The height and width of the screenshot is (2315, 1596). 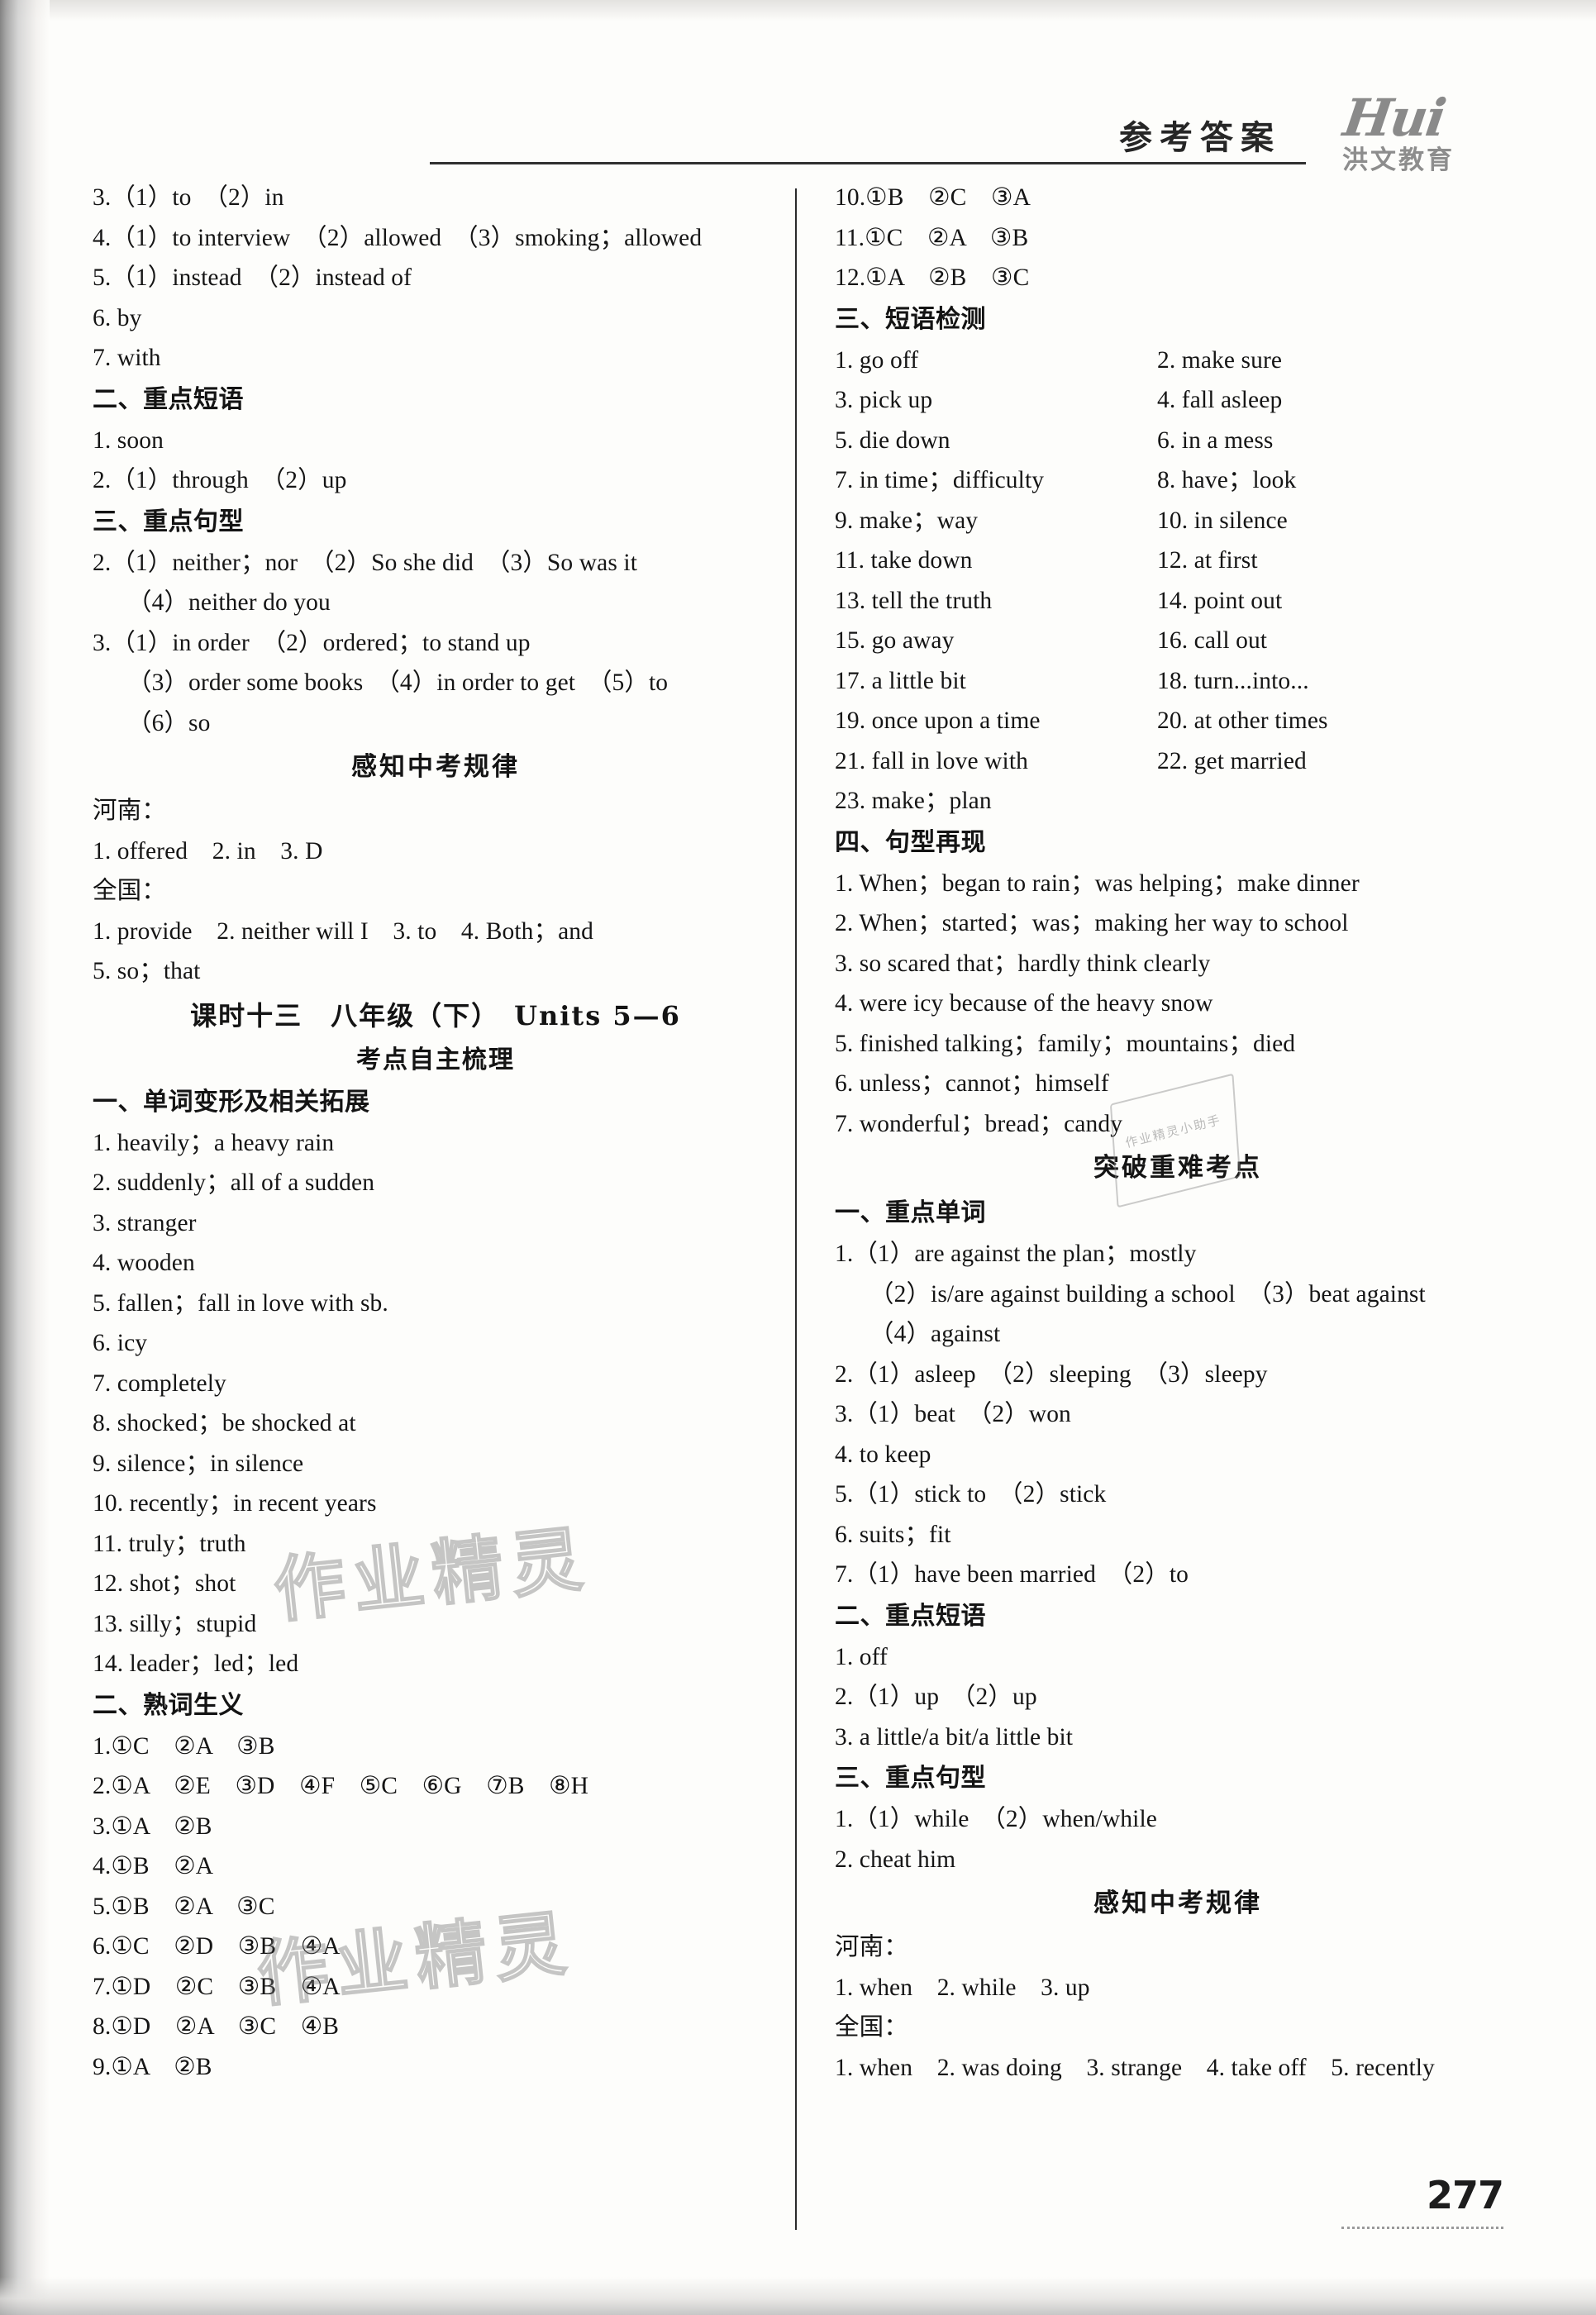 I want to click on answer-line: 7. with, so click(x=127, y=358).